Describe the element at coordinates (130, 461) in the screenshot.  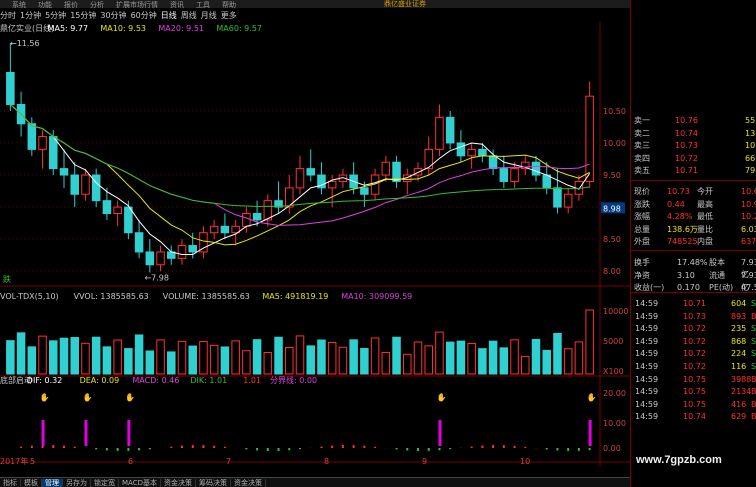
I see `date-axis-label: 6` at that location.